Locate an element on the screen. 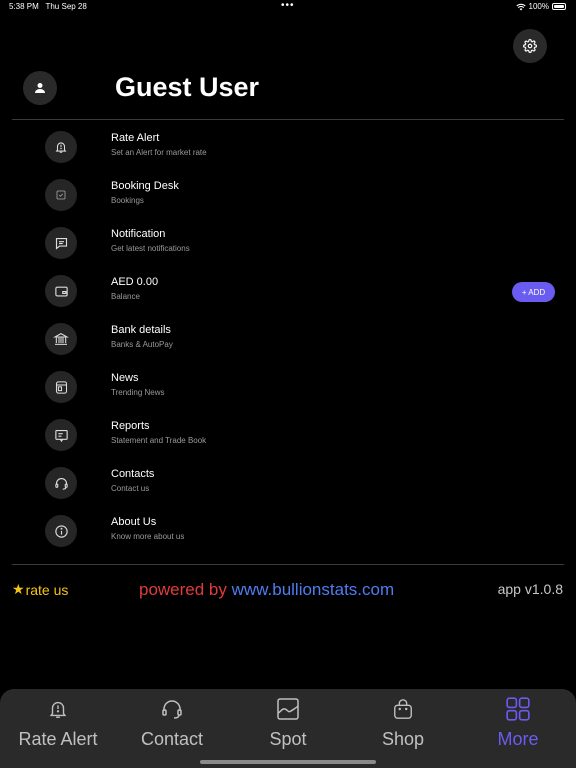 This screenshot has width=576, height=768. user-icon is located at coordinates (40, 88).